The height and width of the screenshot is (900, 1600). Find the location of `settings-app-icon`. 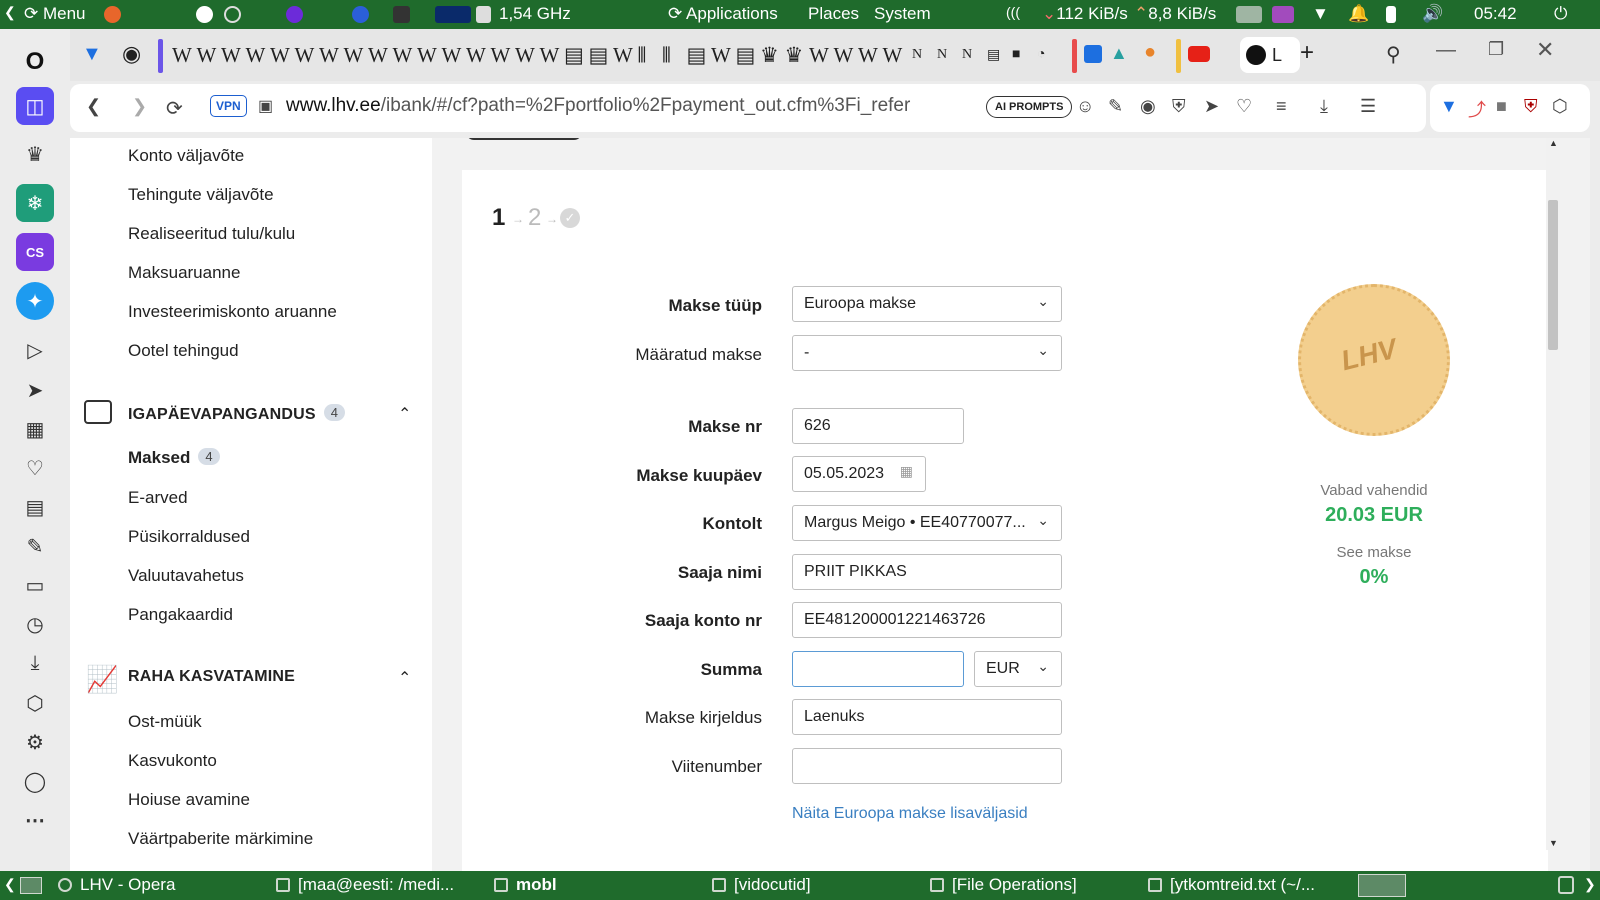

settings-app-icon is located at coordinates (232, 14).